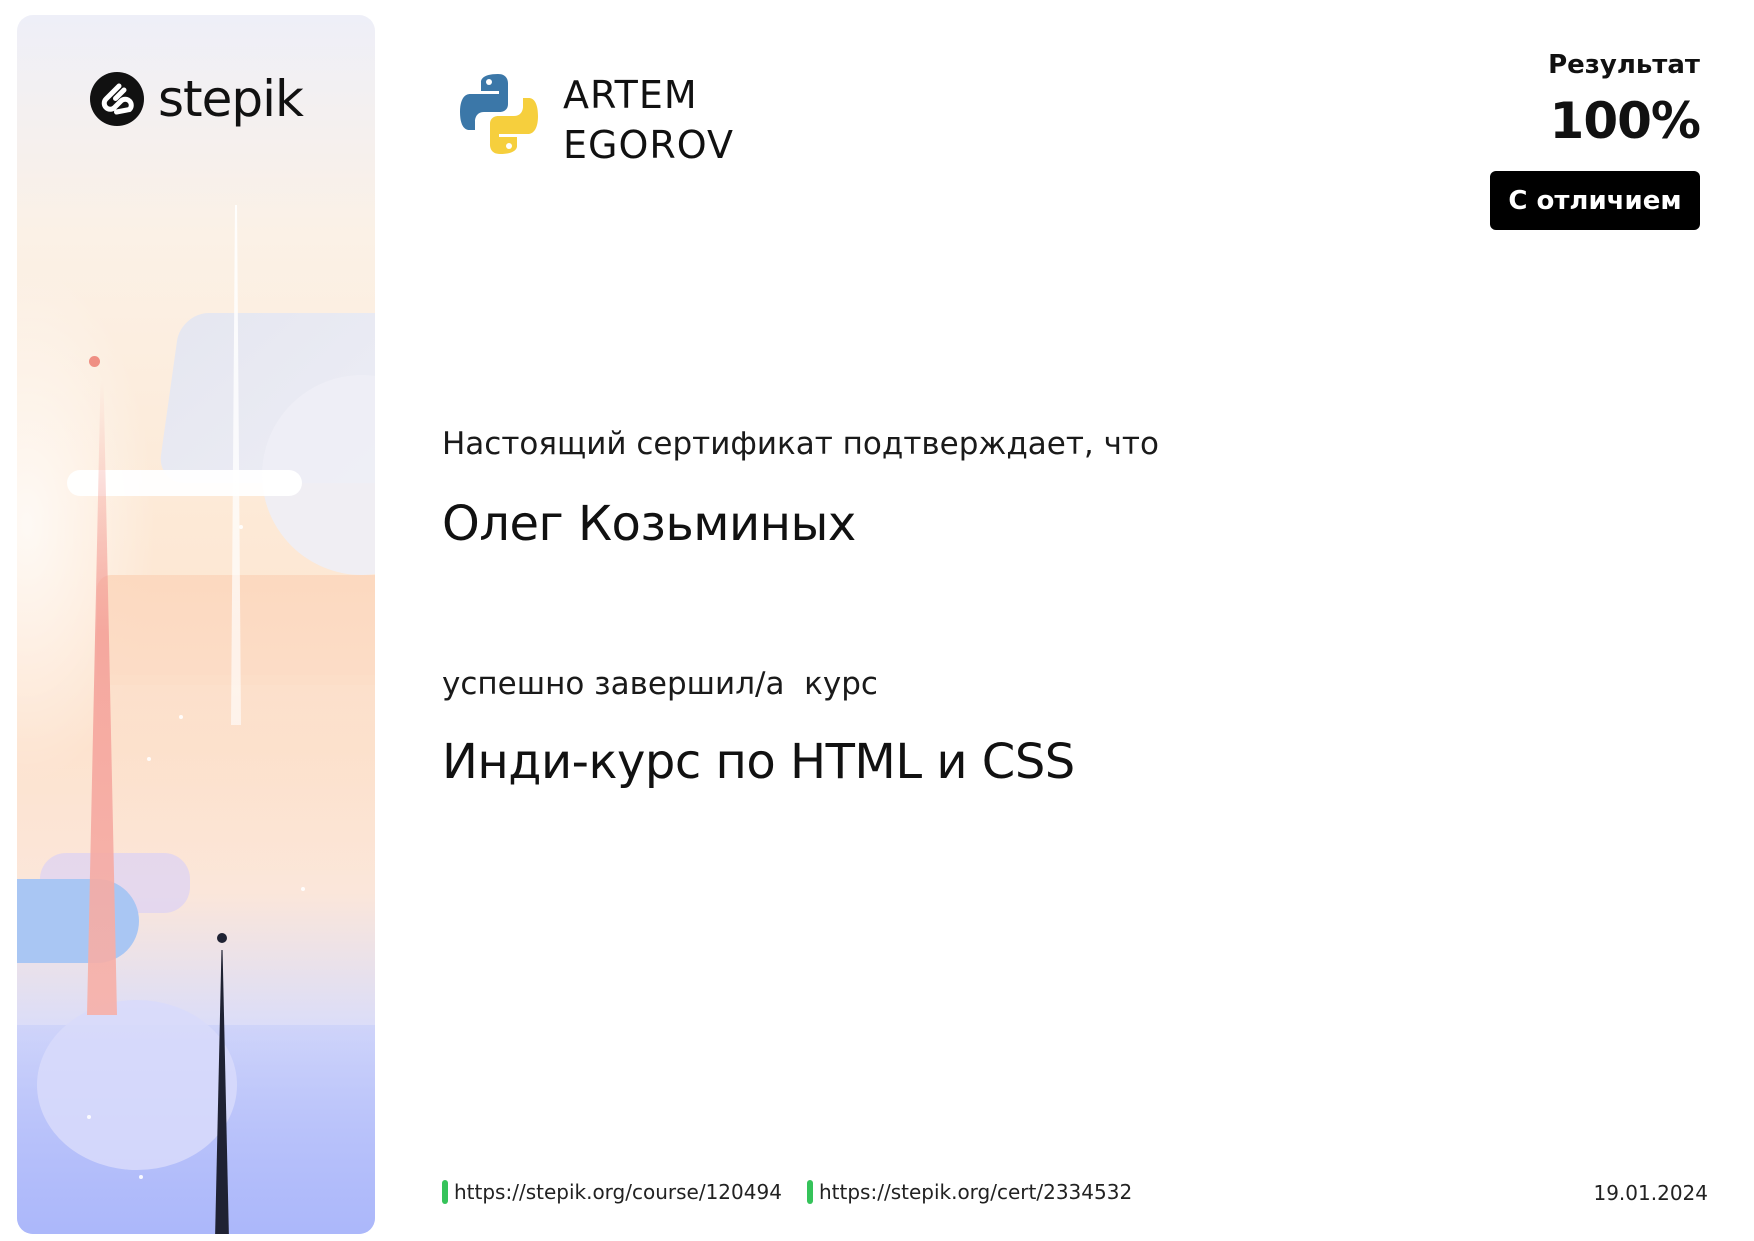  I want to click on distinction-badge: С отличием, so click(1595, 200).